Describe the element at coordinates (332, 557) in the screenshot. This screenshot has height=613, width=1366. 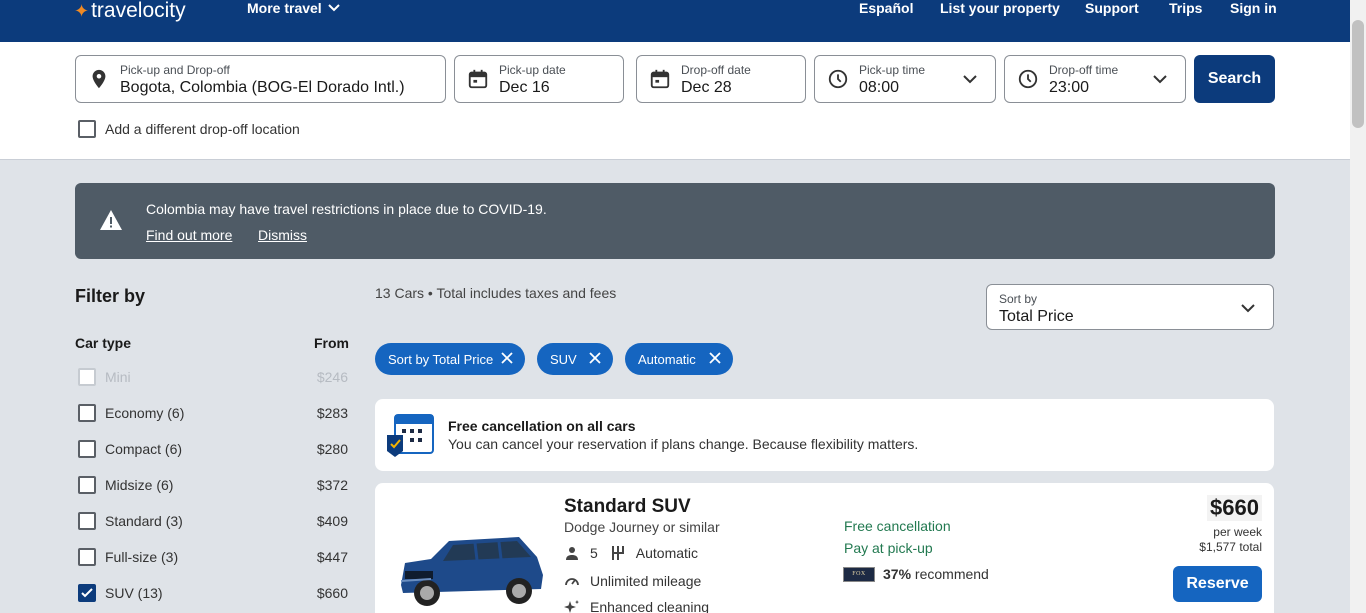
I see `filter-price: $447` at that location.